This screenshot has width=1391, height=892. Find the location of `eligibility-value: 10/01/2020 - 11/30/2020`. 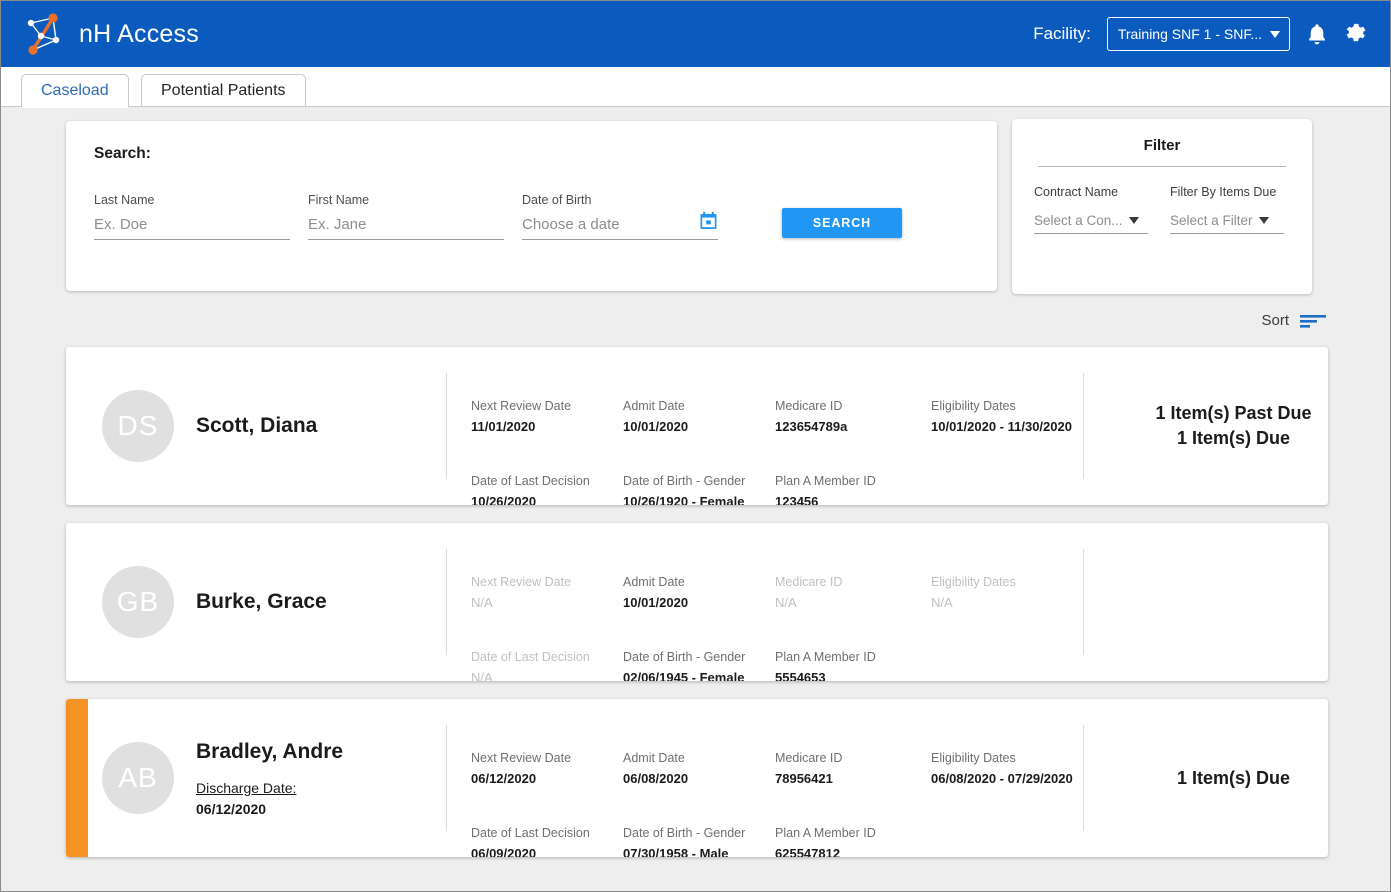

eligibility-value: 10/01/2020 - 11/30/2020 is located at coordinates (1001, 426).